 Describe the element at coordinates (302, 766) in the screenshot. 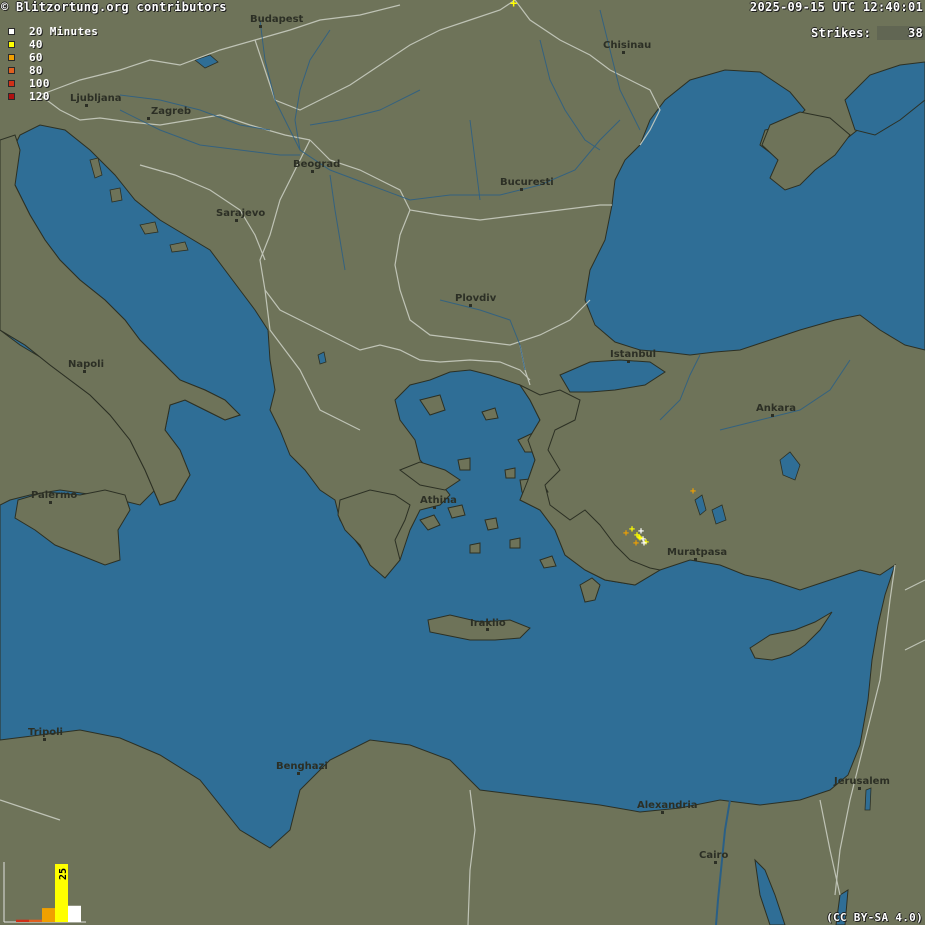

I see `city-label: Benghazi` at that location.